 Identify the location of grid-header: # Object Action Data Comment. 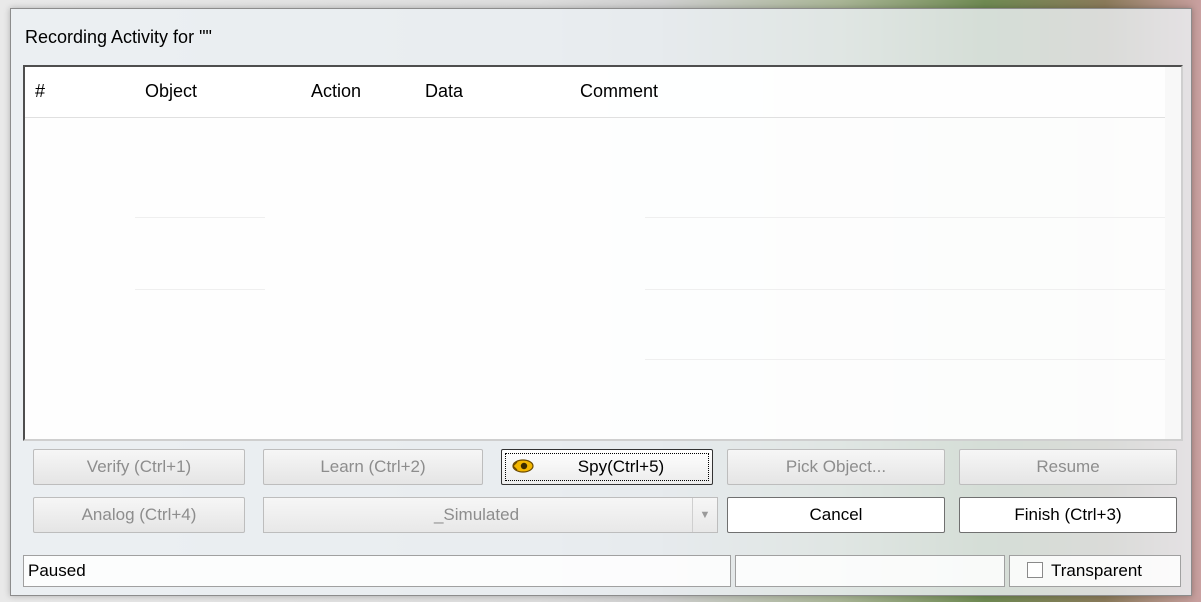
(595, 92).